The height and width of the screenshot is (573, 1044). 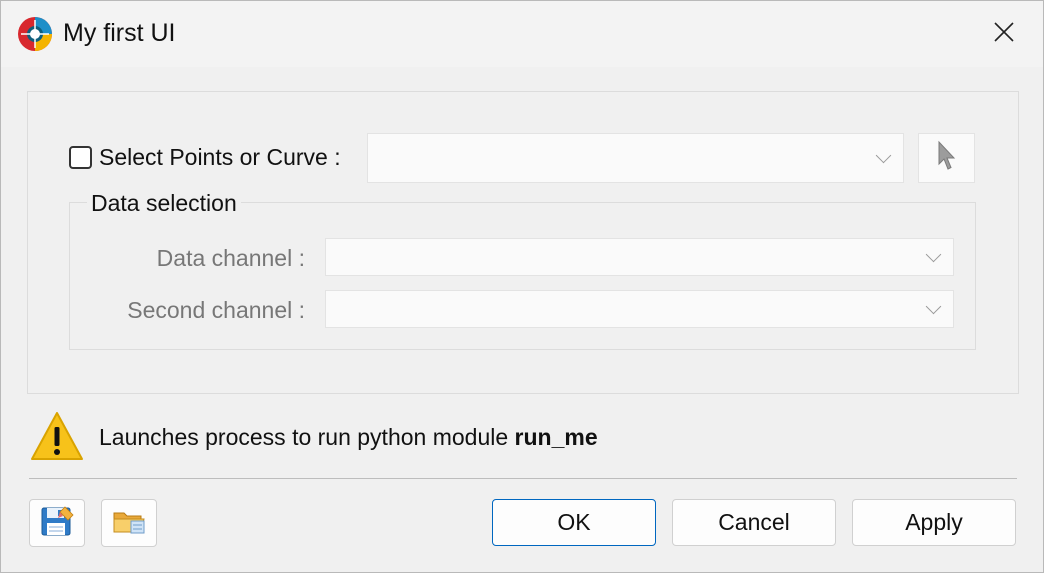 I want to click on ok-button: OK, so click(x=574, y=522).